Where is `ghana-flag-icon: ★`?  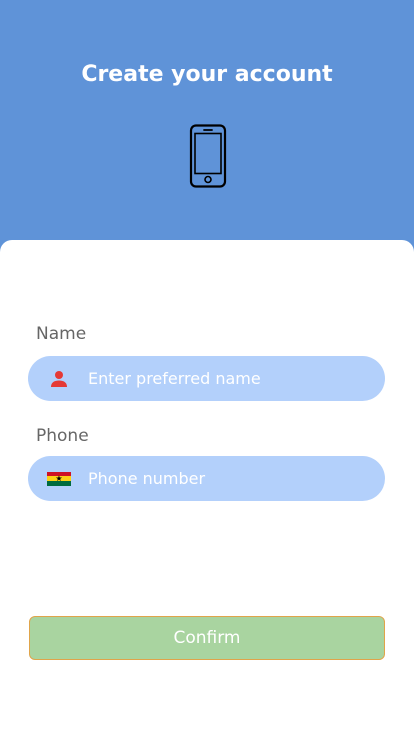
ghana-flag-icon: ★ is located at coordinates (59, 478).